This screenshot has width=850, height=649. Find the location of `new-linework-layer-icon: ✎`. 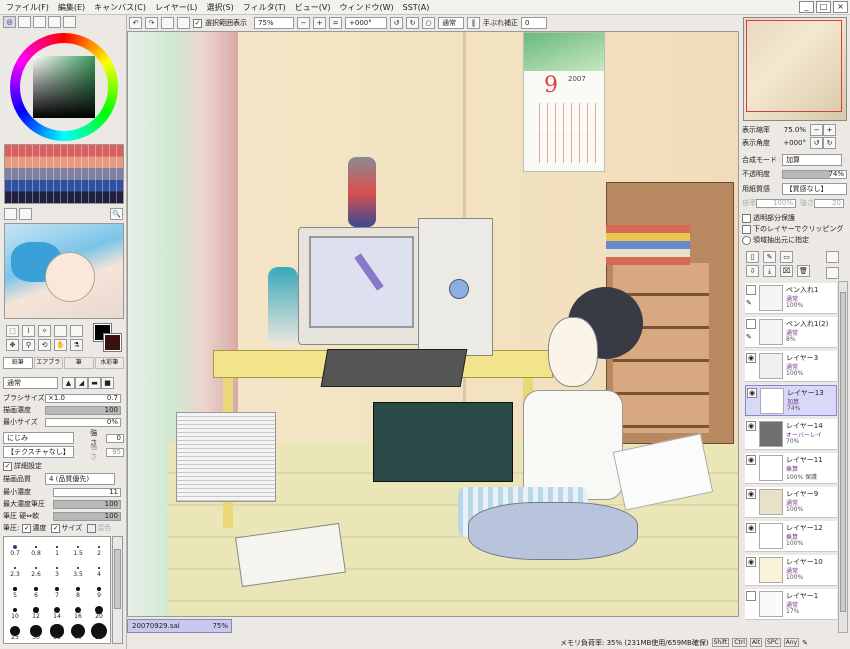

new-linework-layer-icon: ✎ is located at coordinates (769, 257).